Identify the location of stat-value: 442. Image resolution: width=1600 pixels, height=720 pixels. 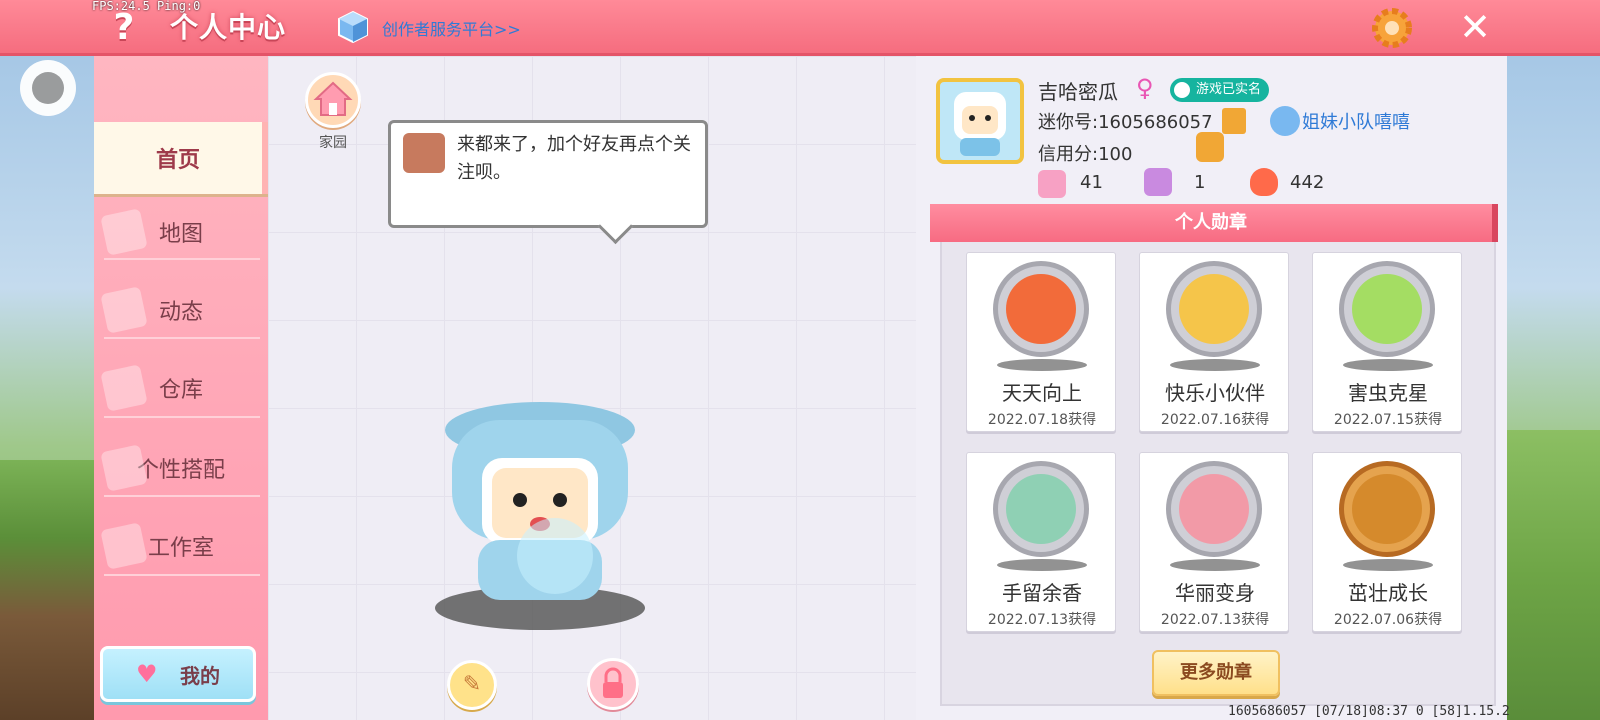
(1307, 182).